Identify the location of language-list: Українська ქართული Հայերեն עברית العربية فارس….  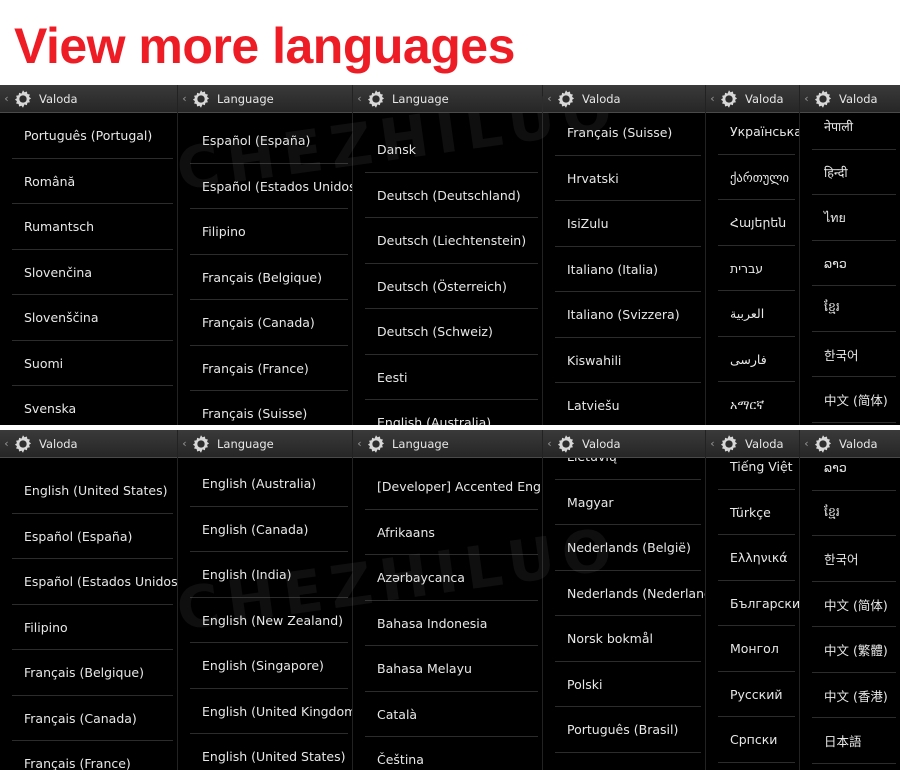
(752, 269).